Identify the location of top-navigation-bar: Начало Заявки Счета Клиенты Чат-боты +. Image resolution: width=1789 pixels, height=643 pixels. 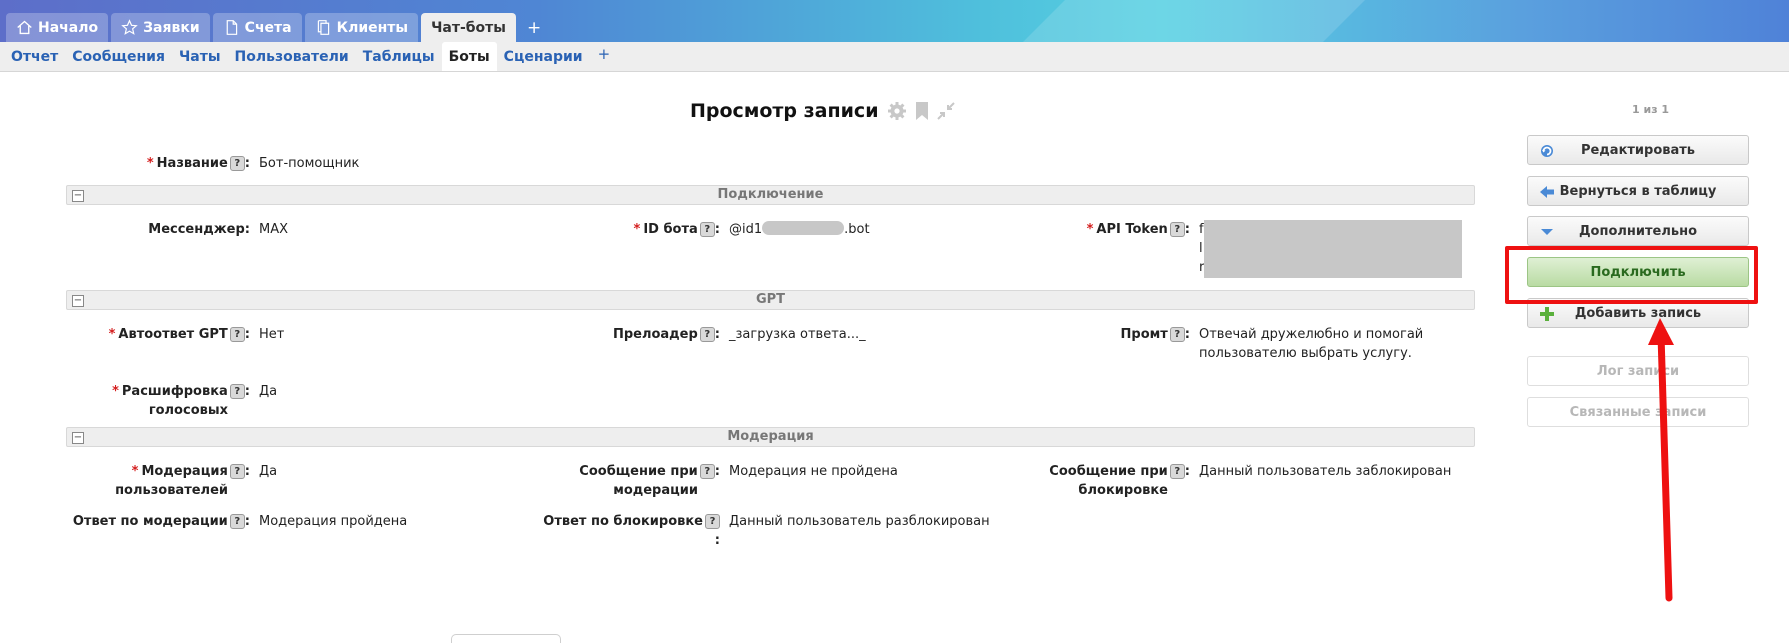
(894, 21).